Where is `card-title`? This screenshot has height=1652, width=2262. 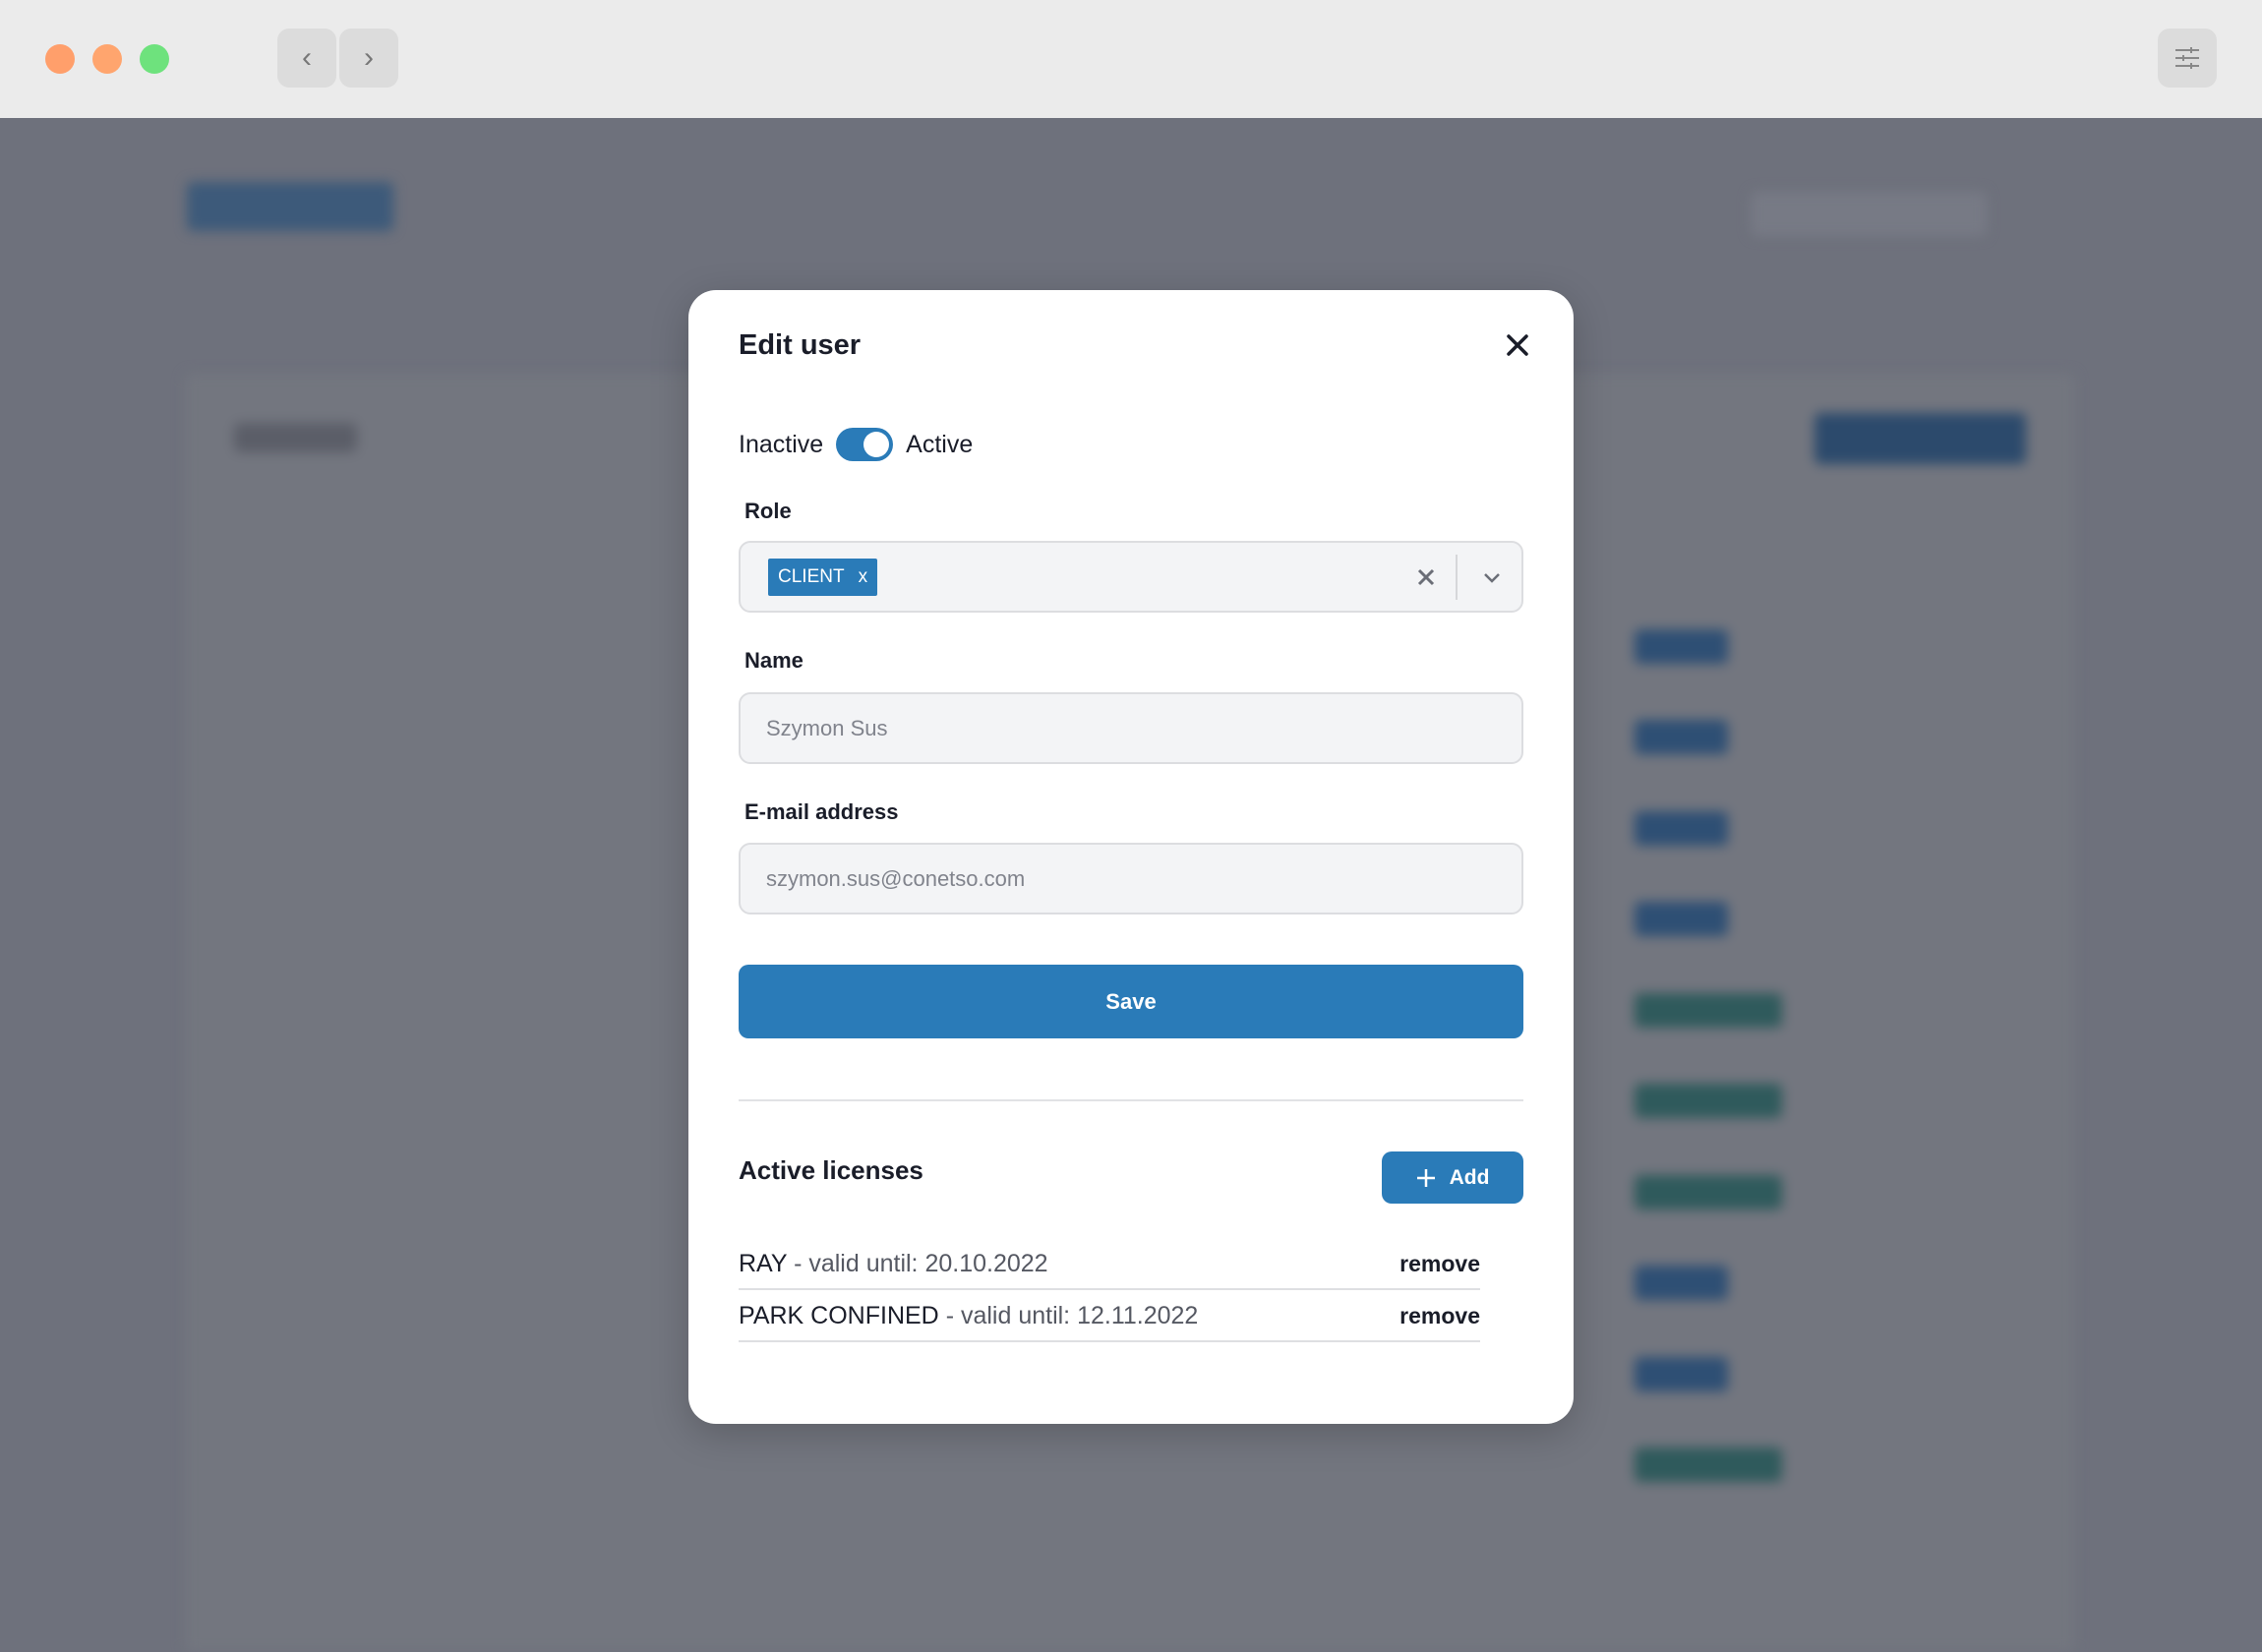 card-title is located at coordinates (295, 437).